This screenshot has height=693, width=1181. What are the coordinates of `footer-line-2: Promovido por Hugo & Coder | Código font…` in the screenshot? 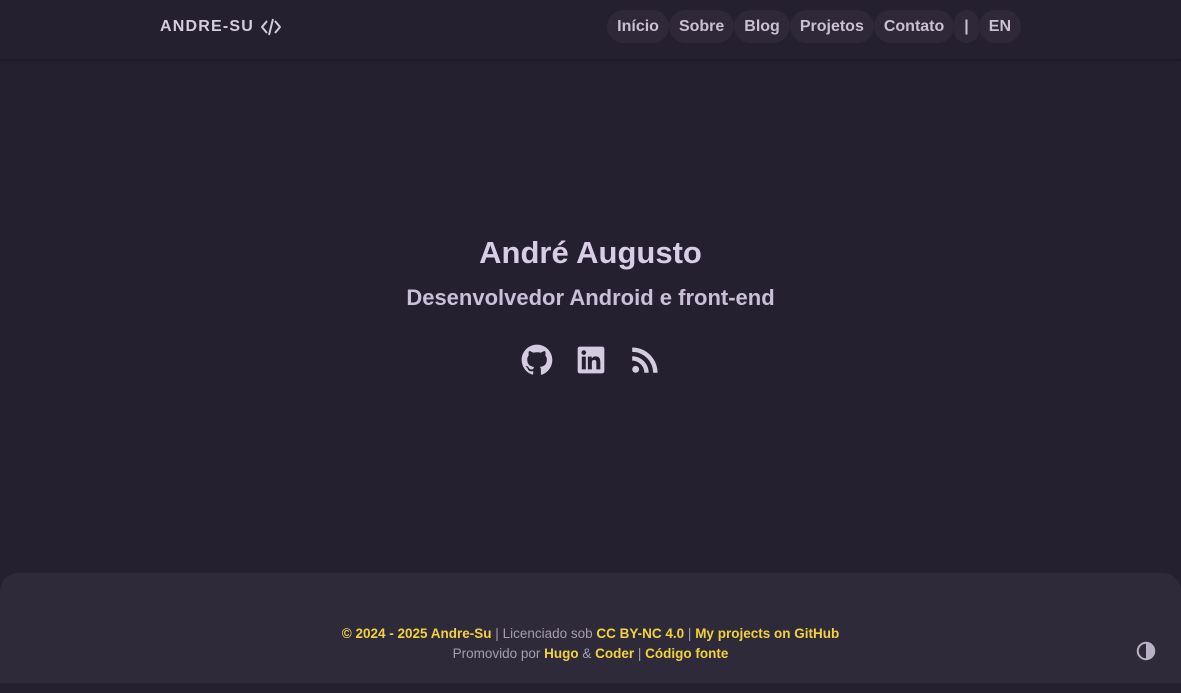 It's located at (590, 654).